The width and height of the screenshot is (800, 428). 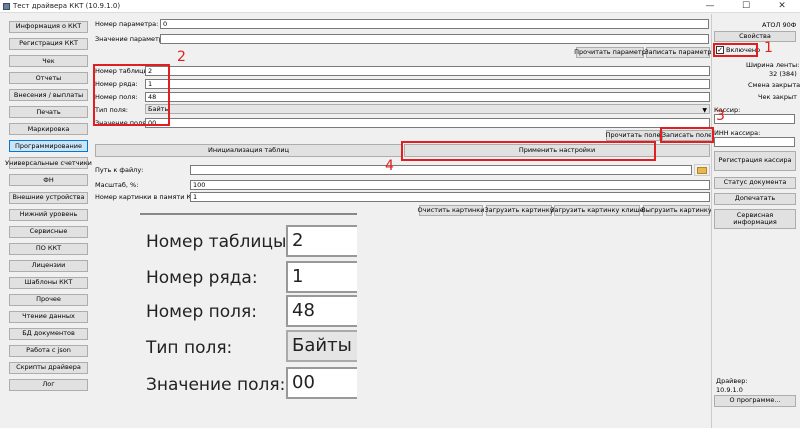 What do you see at coordinates (321, 346) in the screenshot?
I see `zoom-field-type-select: Байты` at bounding box center [321, 346].